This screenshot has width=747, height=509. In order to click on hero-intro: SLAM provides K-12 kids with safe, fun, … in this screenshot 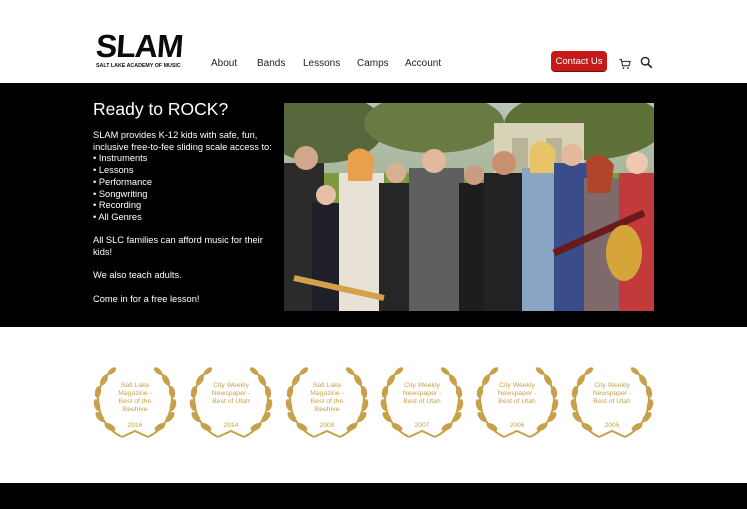, I will do `click(182, 141)`.